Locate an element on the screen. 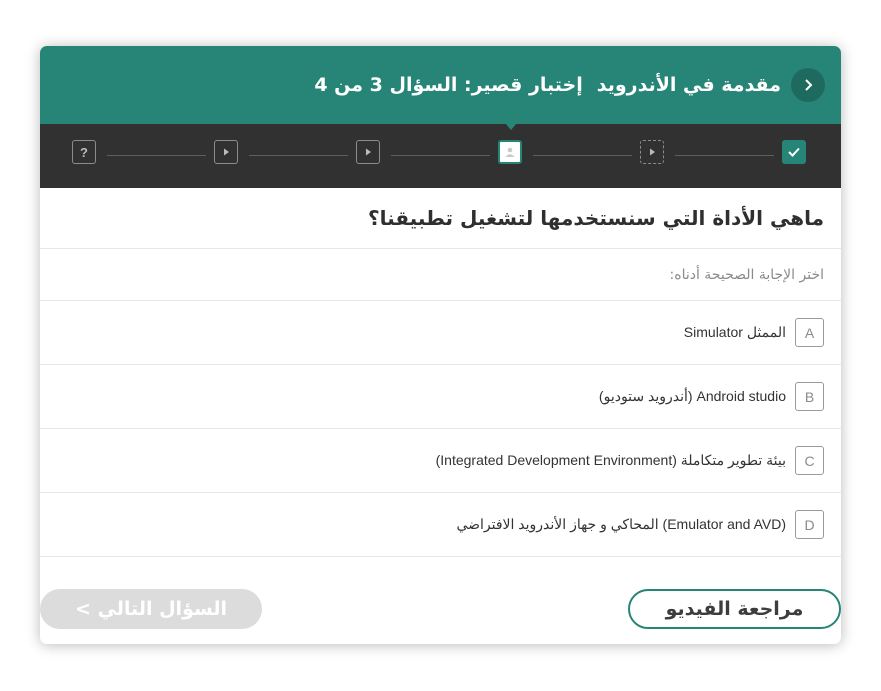  option-letter: D is located at coordinates (809, 524).